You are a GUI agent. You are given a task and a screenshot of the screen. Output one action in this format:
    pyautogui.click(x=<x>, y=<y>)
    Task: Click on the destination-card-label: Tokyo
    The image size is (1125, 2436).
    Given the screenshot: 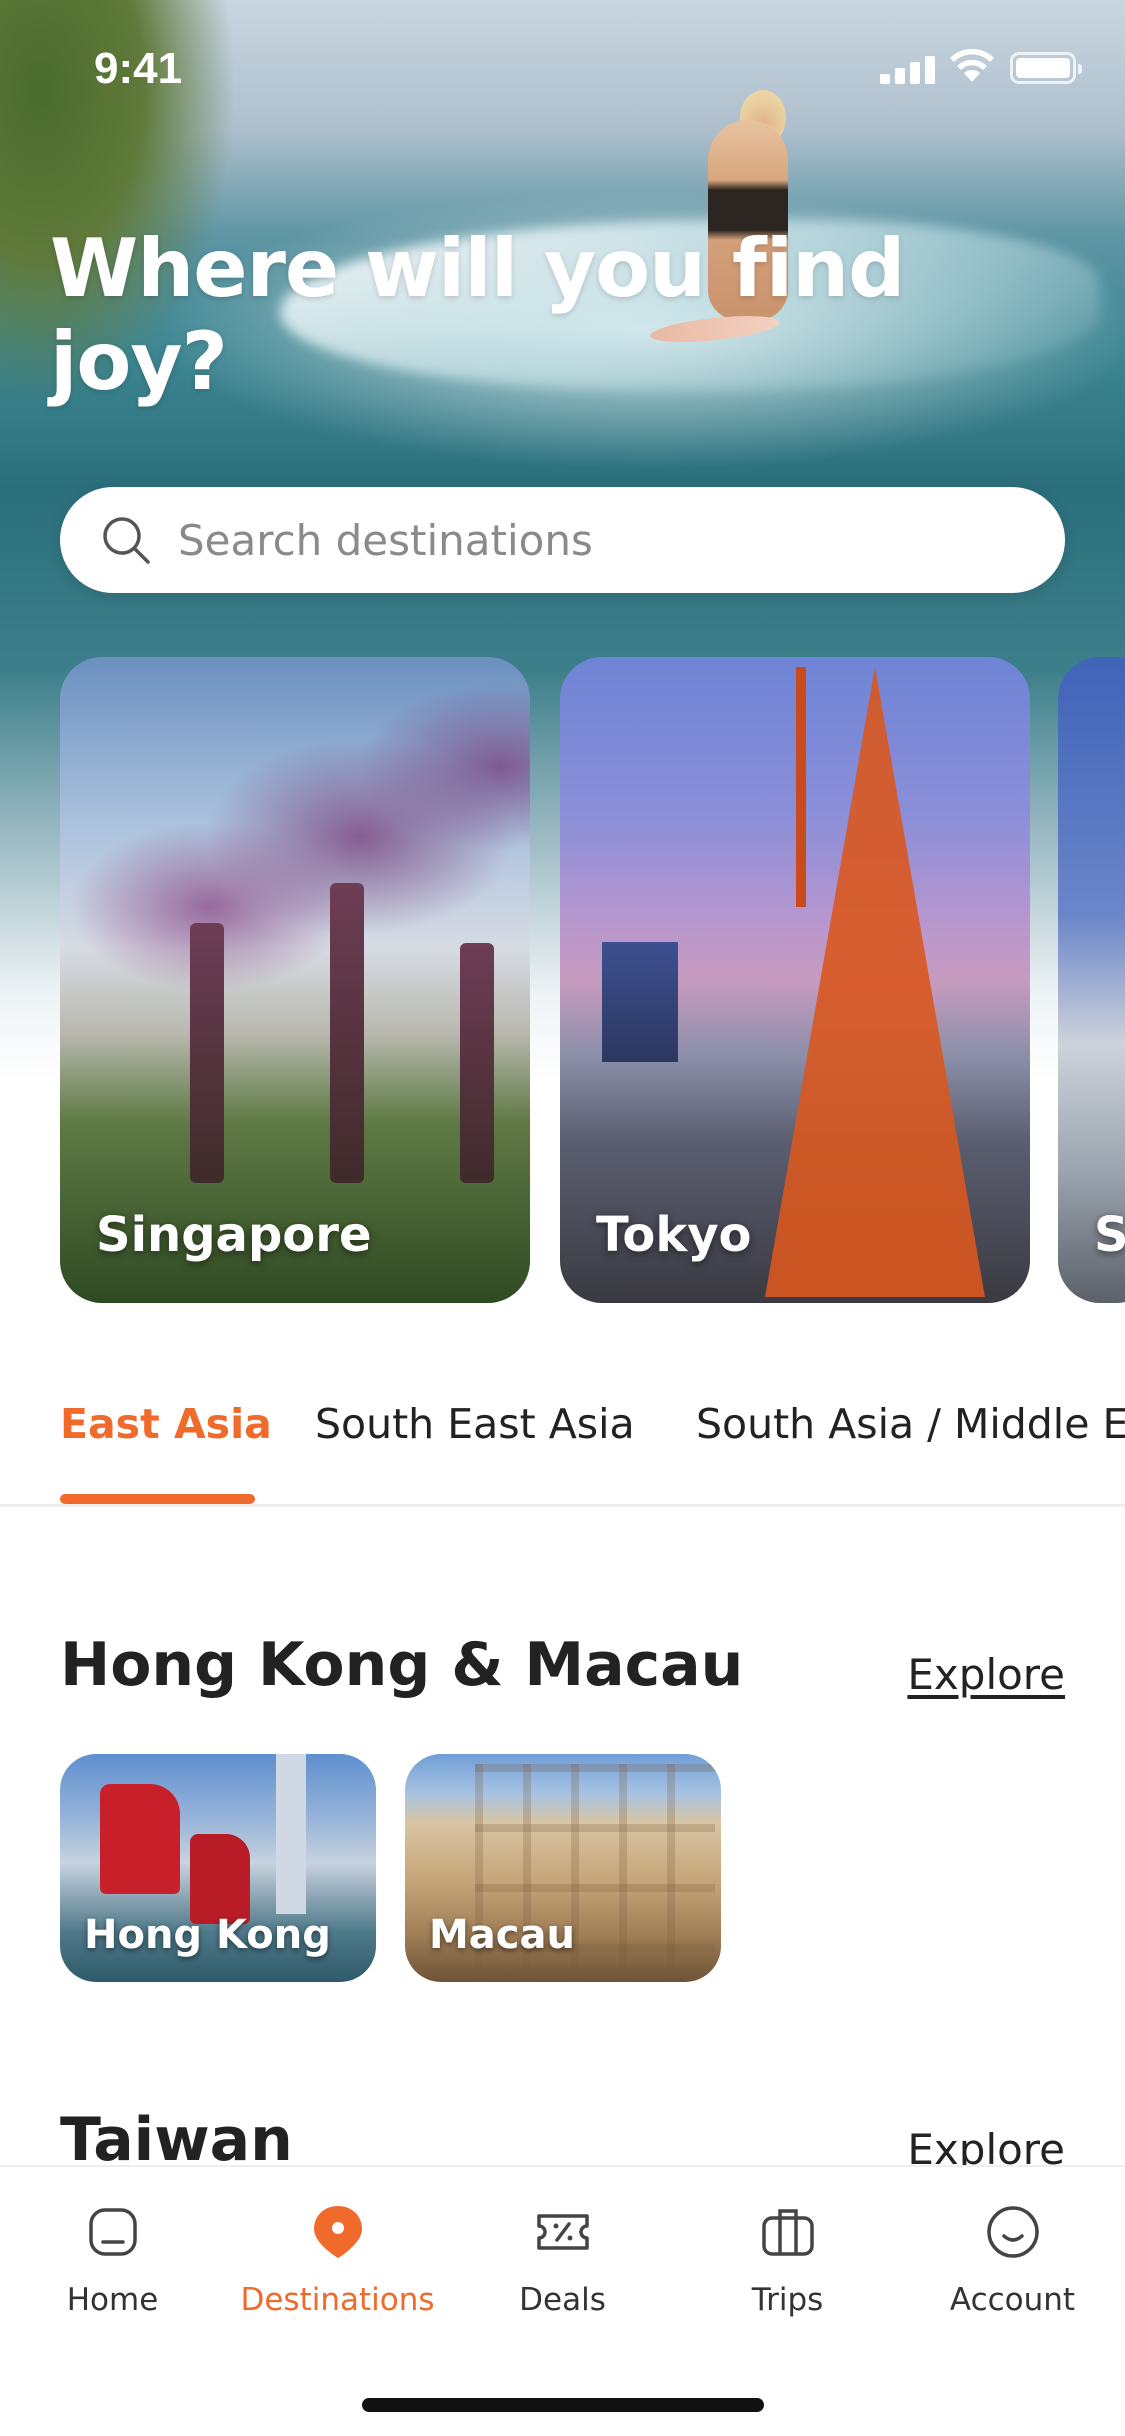 What is the action you would take?
    pyautogui.click(x=674, y=1235)
    